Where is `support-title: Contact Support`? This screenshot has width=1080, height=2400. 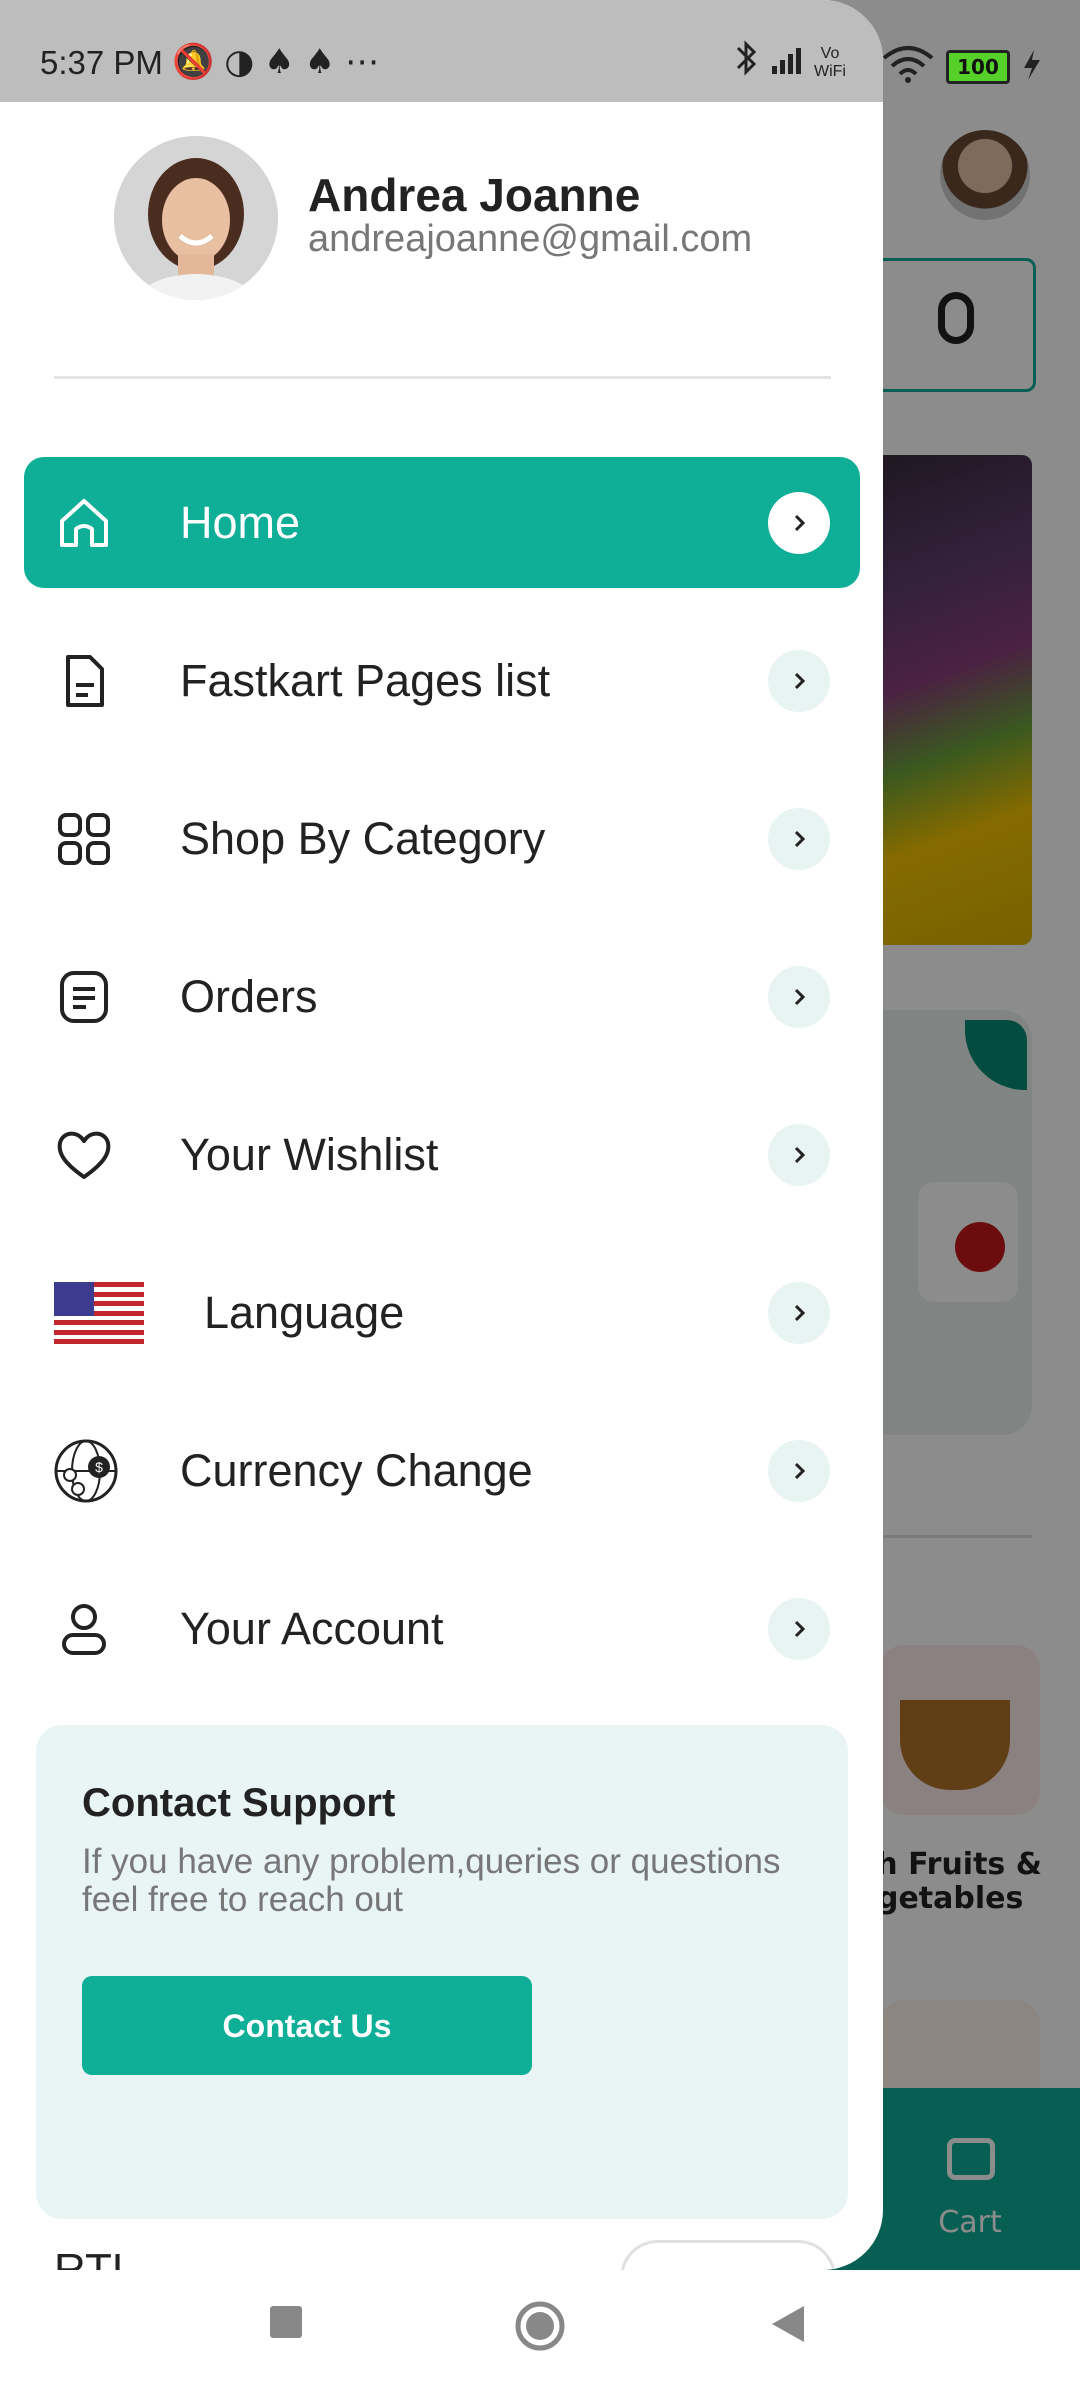
support-title: Contact Support is located at coordinates (239, 1803).